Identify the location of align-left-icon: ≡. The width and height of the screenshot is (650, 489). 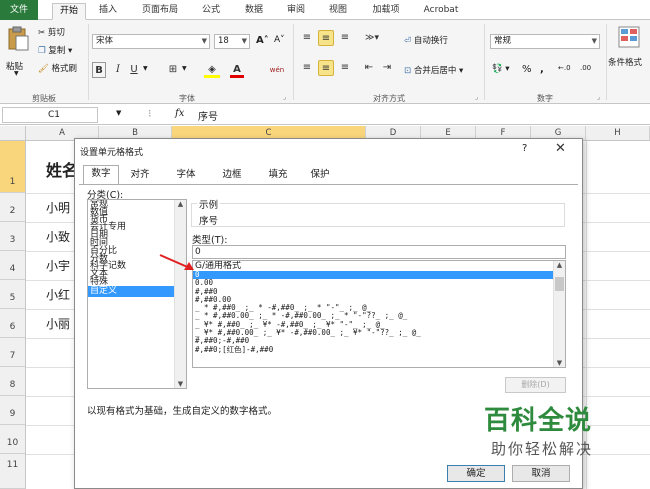
(307, 68).